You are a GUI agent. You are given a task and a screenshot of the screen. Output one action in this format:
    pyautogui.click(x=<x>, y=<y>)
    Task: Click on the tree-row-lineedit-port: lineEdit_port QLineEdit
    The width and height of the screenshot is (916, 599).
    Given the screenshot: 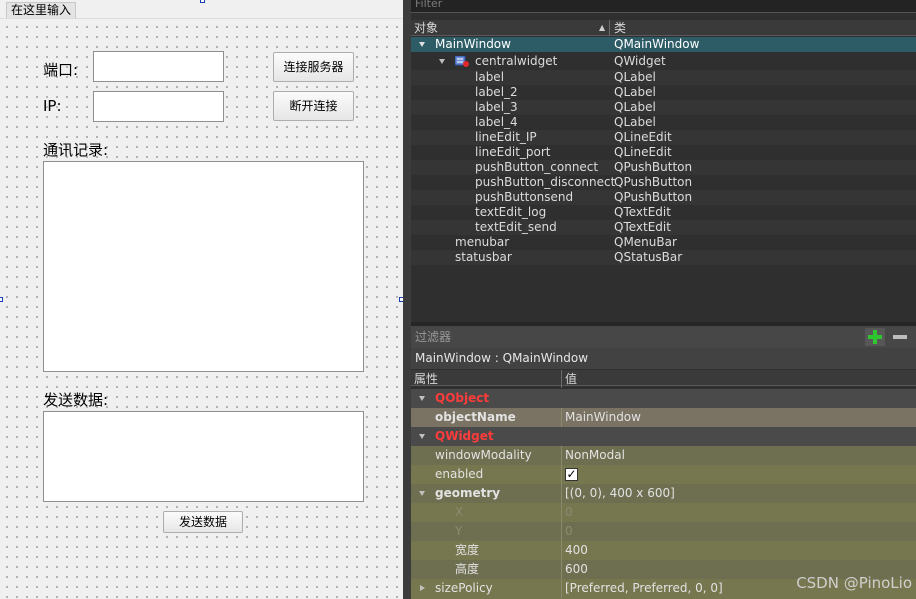 What is the action you would take?
    pyautogui.click(x=663, y=152)
    